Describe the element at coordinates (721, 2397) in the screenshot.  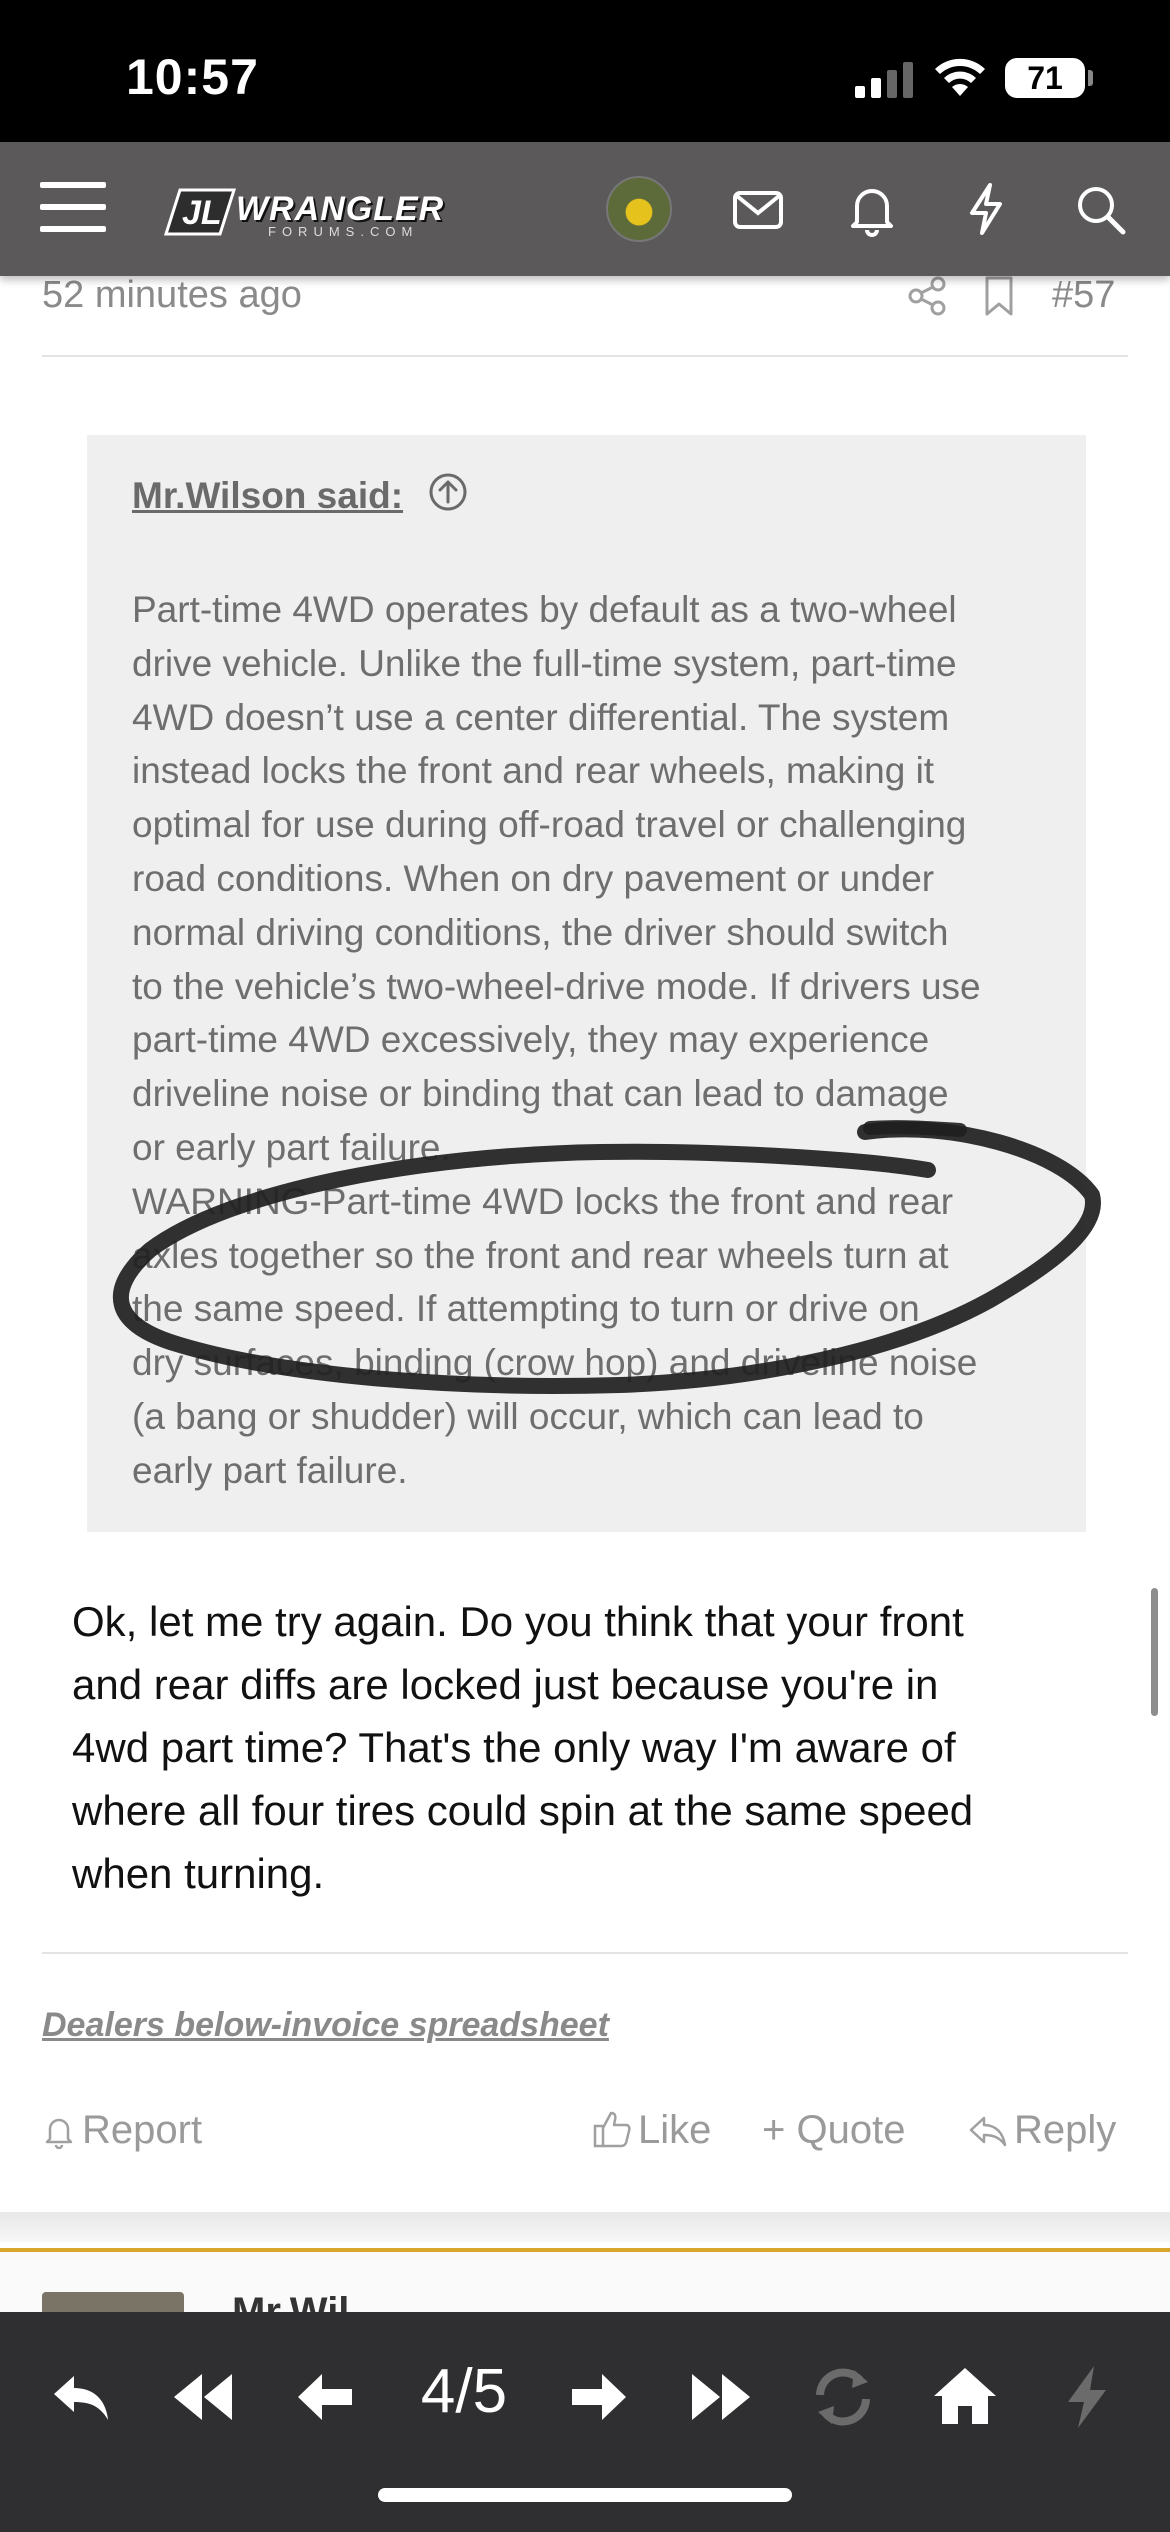
I see `fast-forward-last-page-icon` at that location.